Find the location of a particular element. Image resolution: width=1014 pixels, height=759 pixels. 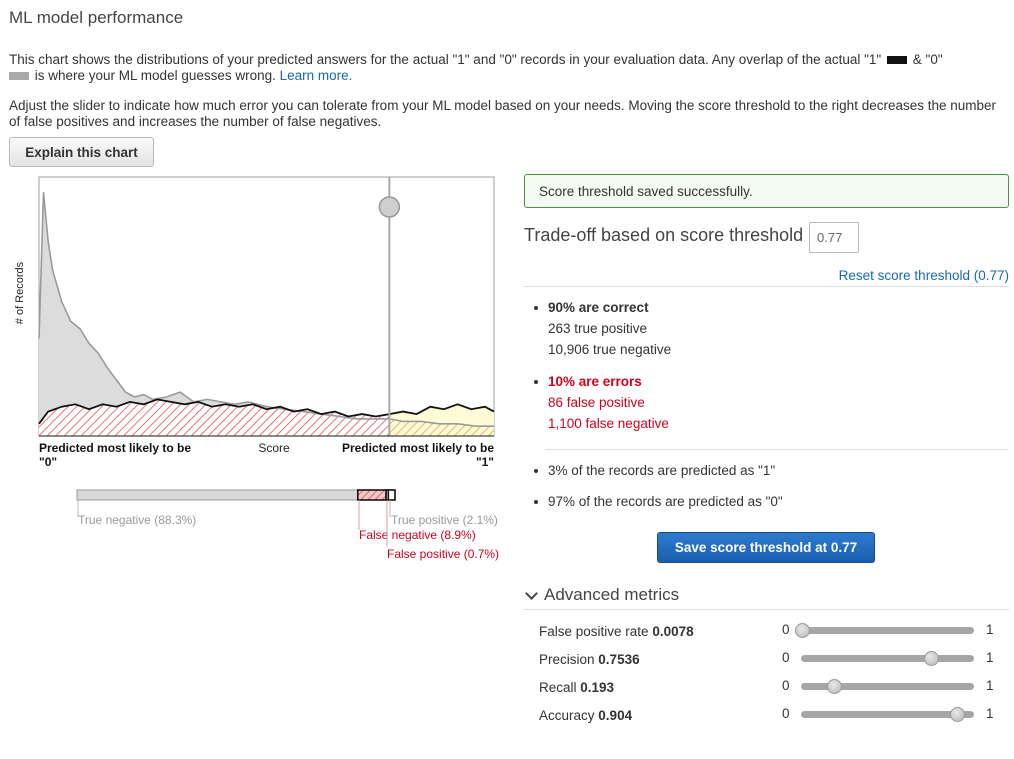

predicted-1-share: 3% of the records are predicted as "1" is located at coordinates (767, 470).